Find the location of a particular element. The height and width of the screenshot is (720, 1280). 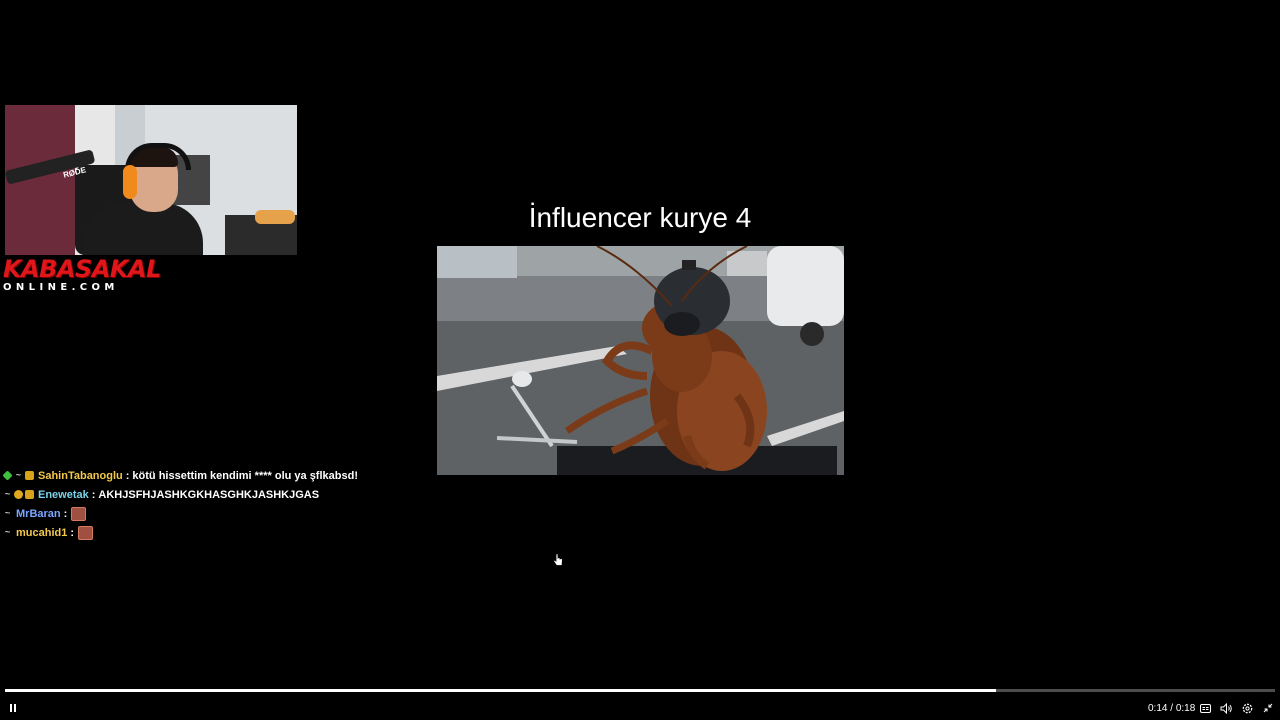

pause-button is located at coordinates (13, 708).